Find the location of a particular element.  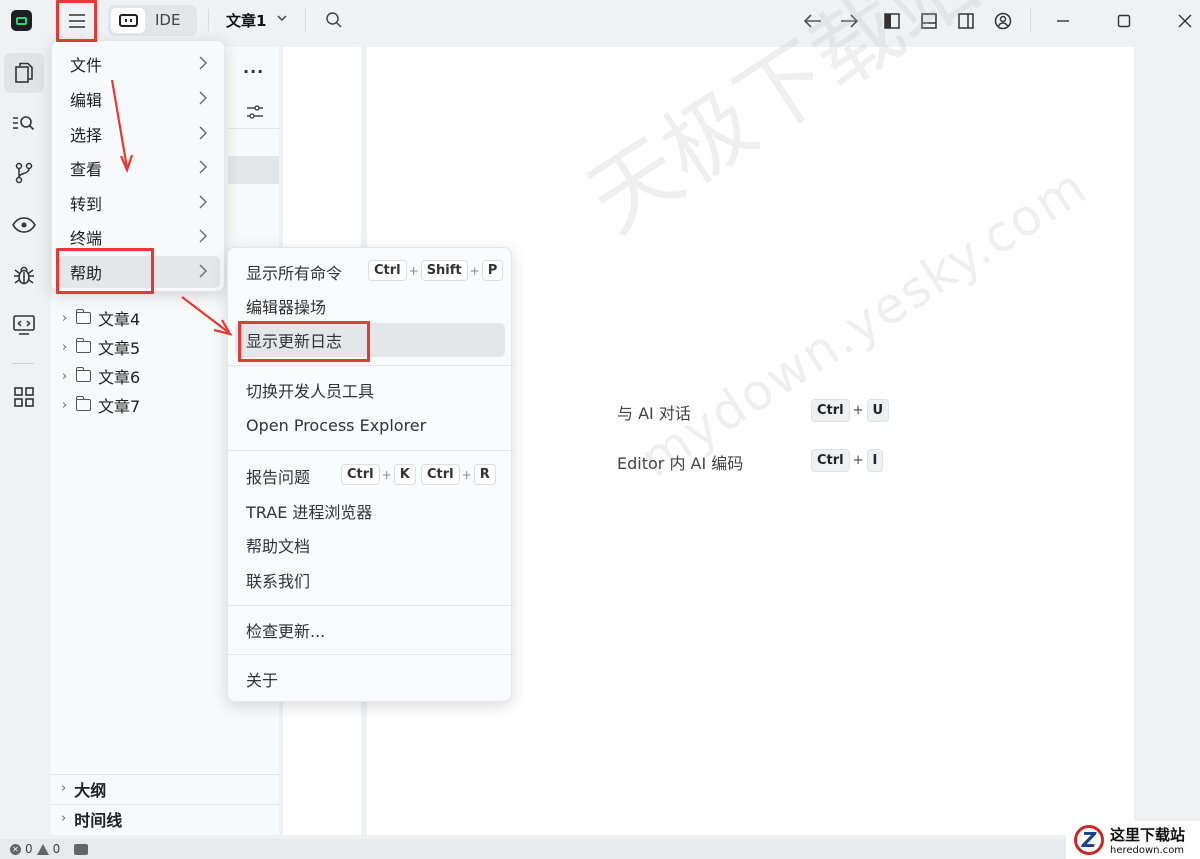

maximize-icon is located at coordinates (1124, 21).